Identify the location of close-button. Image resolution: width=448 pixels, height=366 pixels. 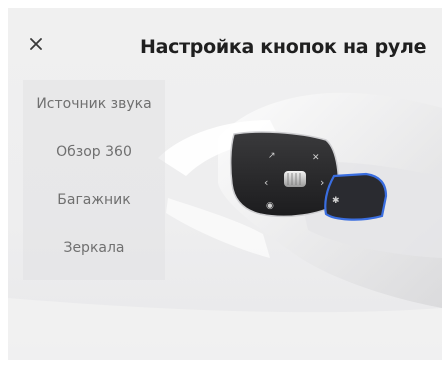
(36, 44).